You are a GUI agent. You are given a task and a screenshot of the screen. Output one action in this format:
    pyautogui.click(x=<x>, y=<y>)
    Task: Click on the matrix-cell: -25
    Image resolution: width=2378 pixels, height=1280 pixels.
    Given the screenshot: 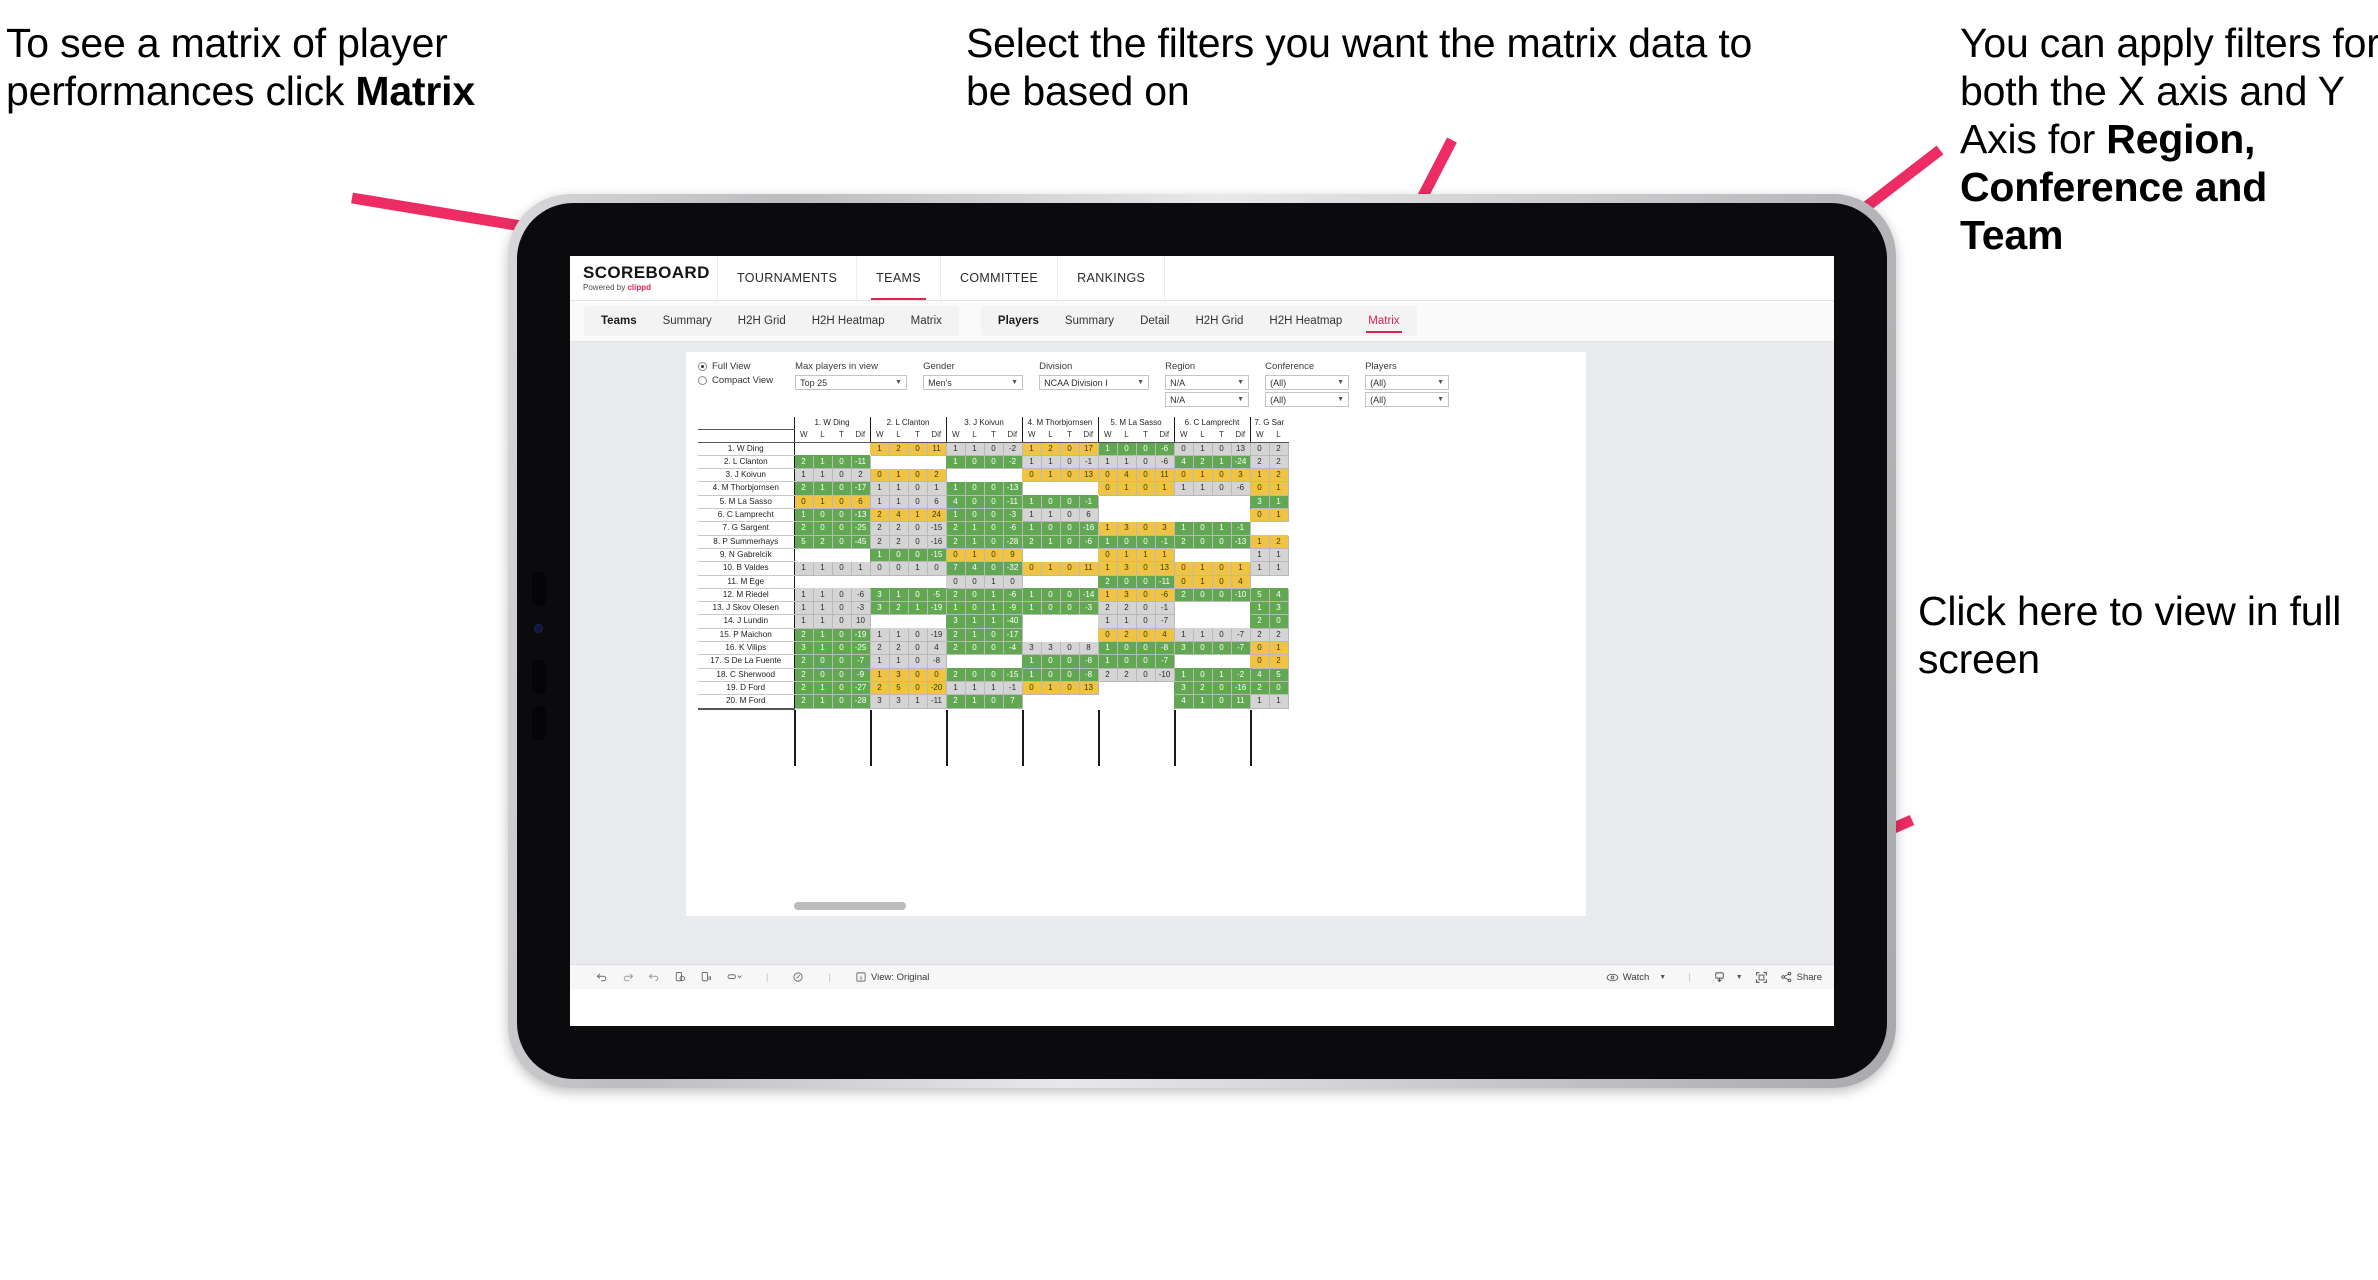 What is the action you would take?
    pyautogui.click(x=860, y=528)
    